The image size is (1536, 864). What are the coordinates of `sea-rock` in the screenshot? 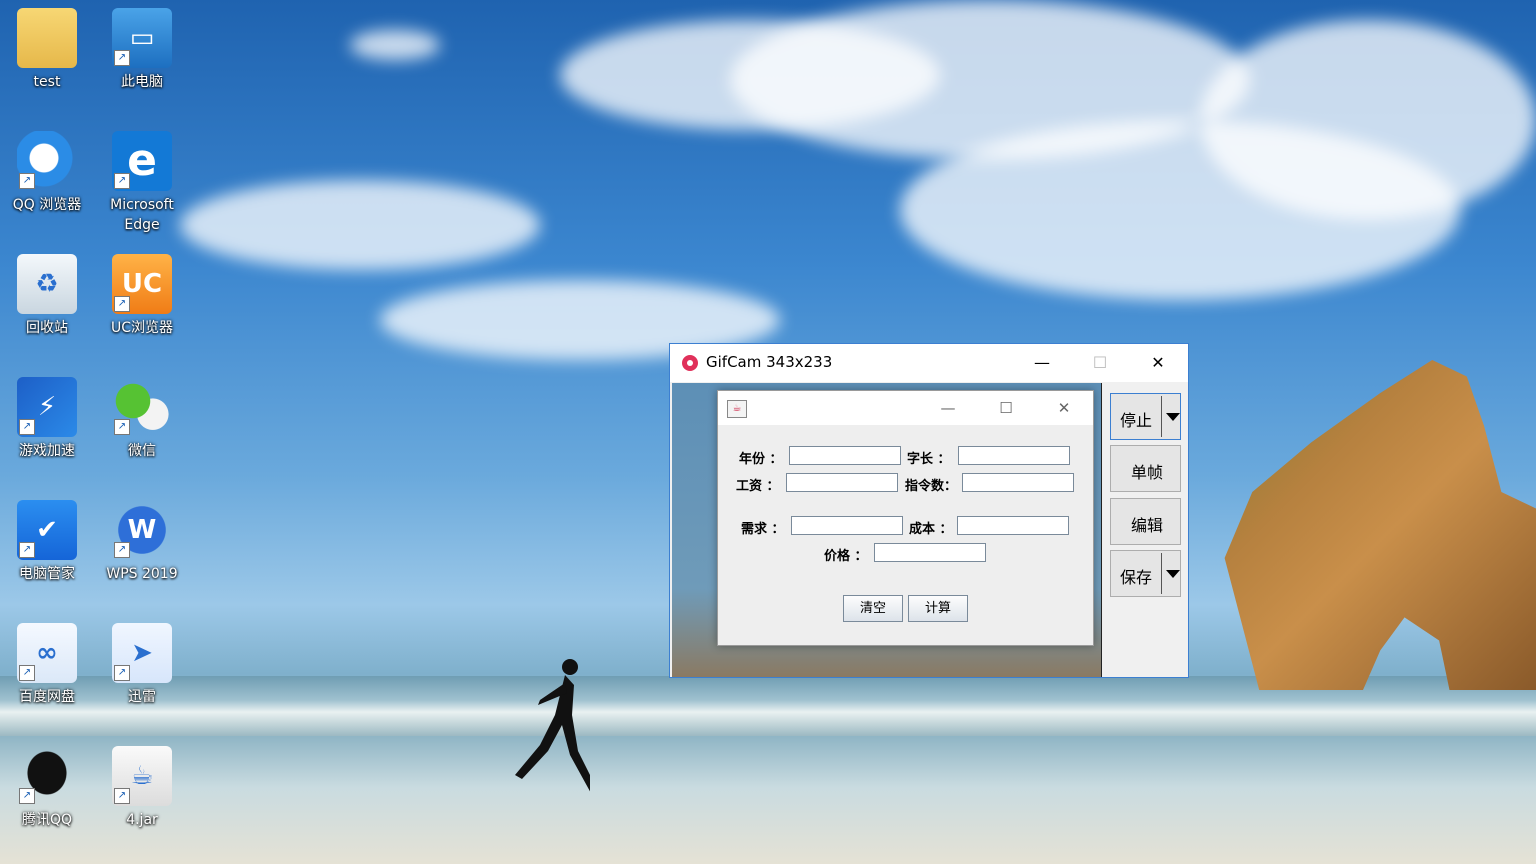 It's located at (1380, 525).